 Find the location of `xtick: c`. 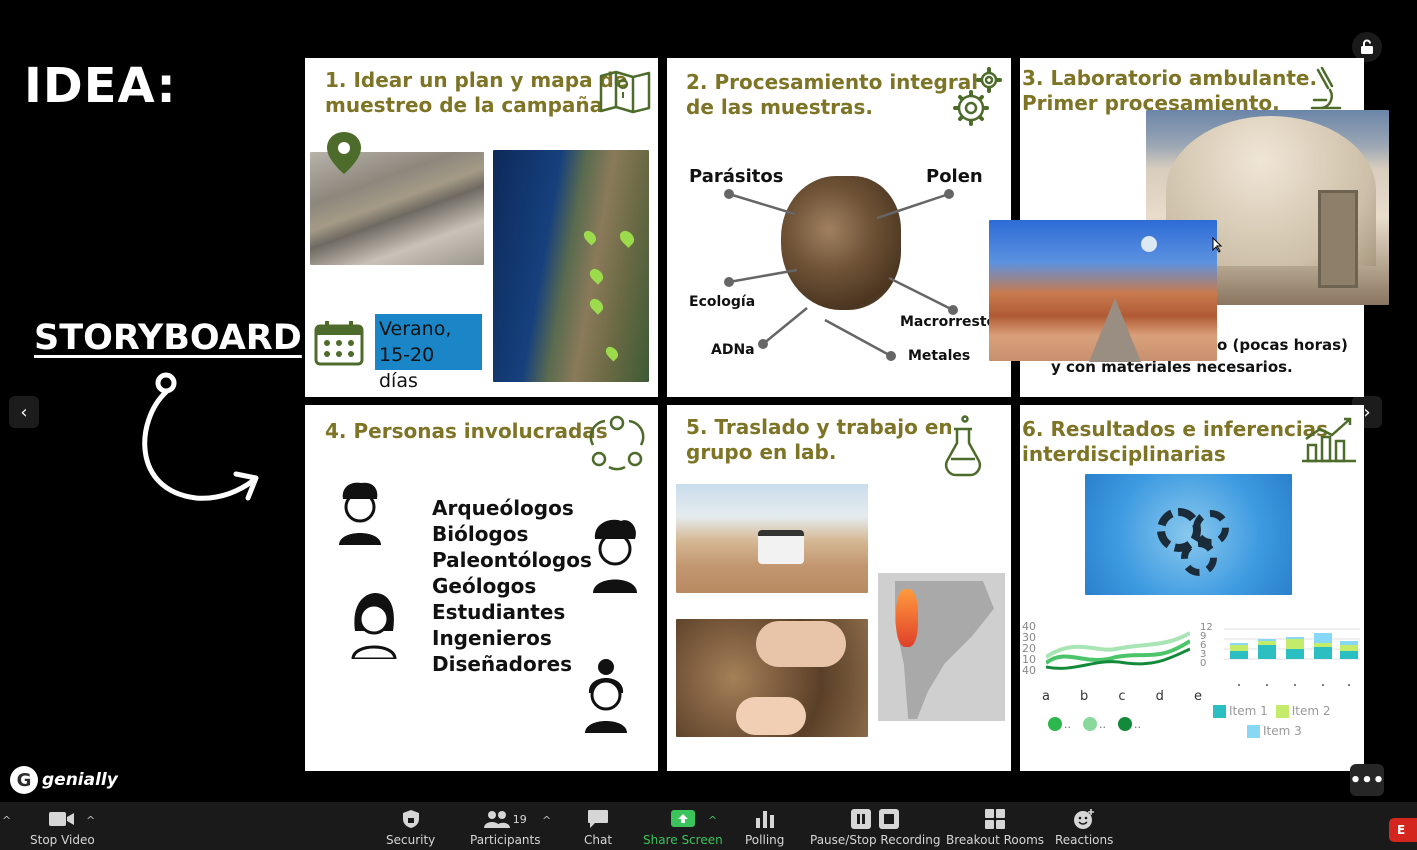

xtick: c is located at coordinates (1122, 696).